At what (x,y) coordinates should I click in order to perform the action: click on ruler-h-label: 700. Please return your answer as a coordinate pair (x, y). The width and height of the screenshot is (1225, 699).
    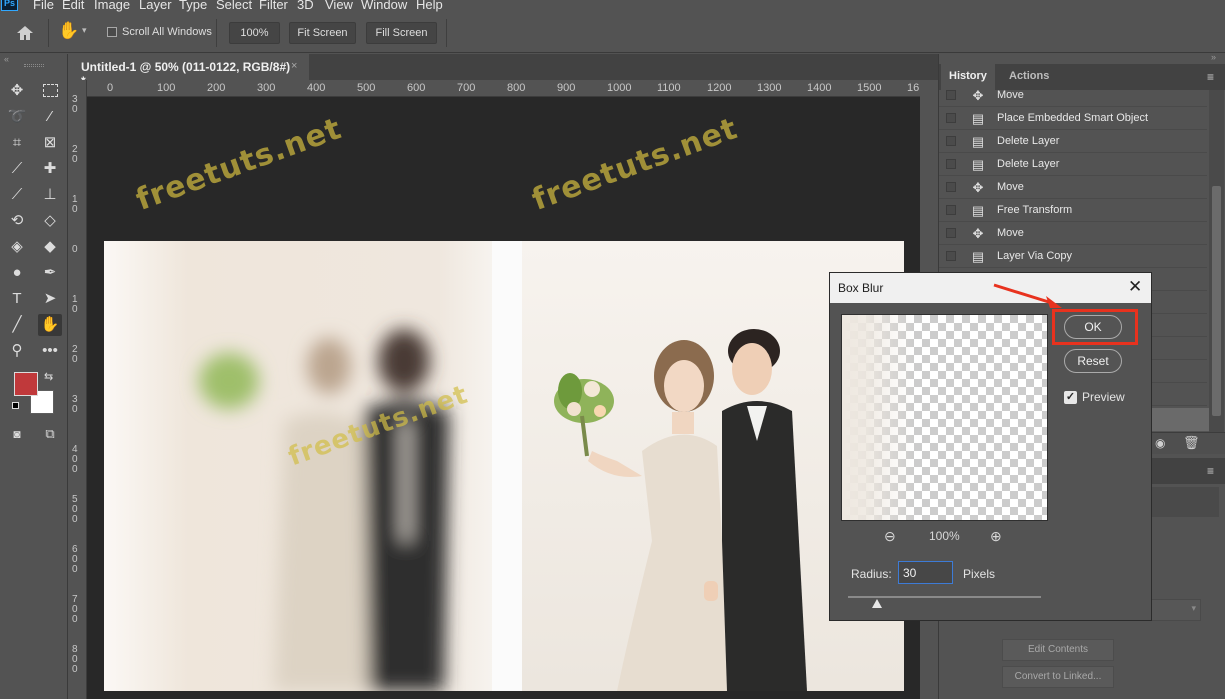
    Looking at the image, I should click on (466, 88).